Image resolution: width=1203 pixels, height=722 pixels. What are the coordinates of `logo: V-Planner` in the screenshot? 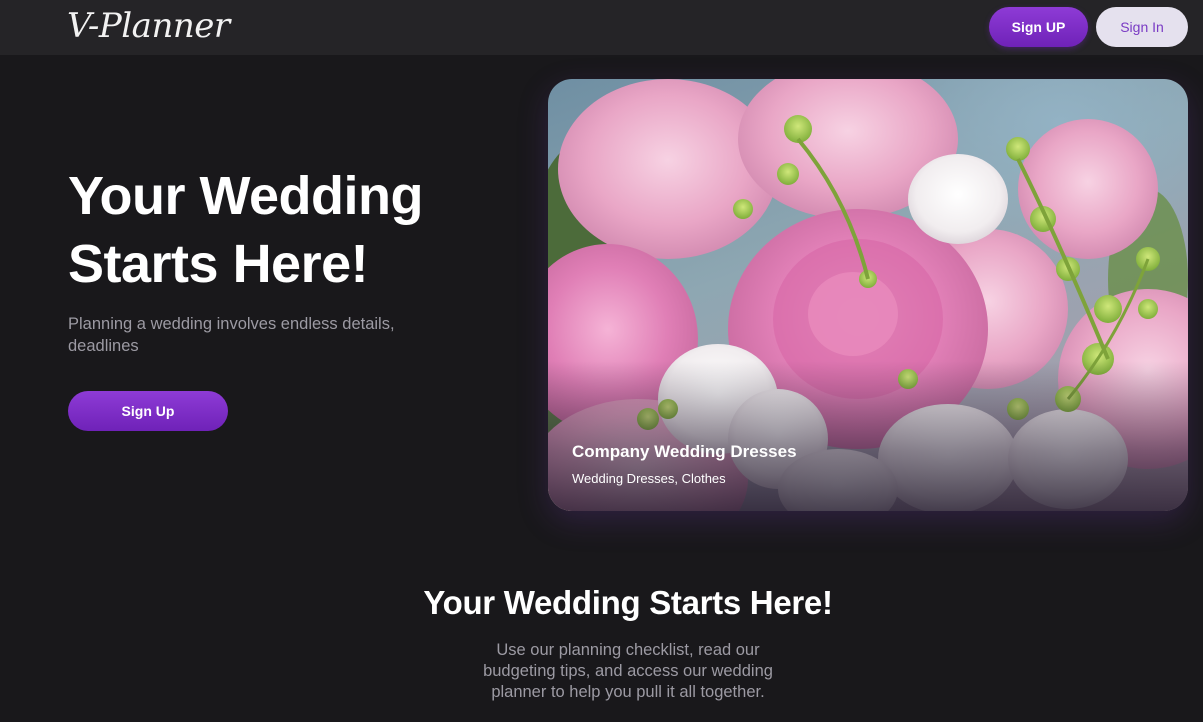 It's located at (148, 26).